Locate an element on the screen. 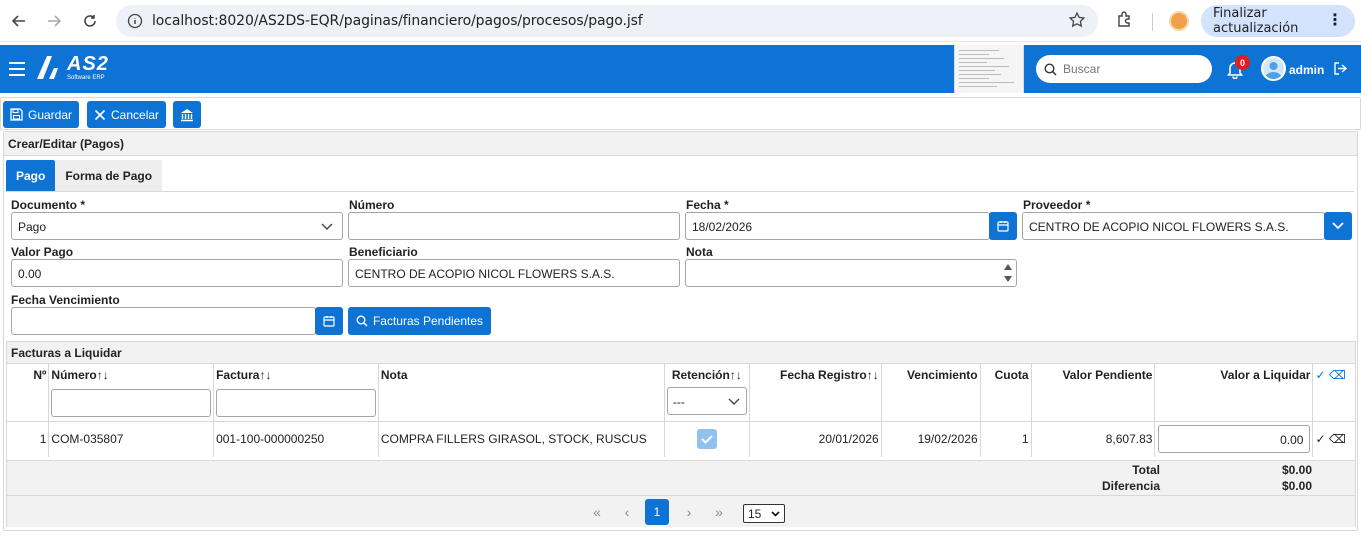 The height and width of the screenshot is (539, 1361). cell-fecha-registro: 20/01/2026 is located at coordinates (815, 439).